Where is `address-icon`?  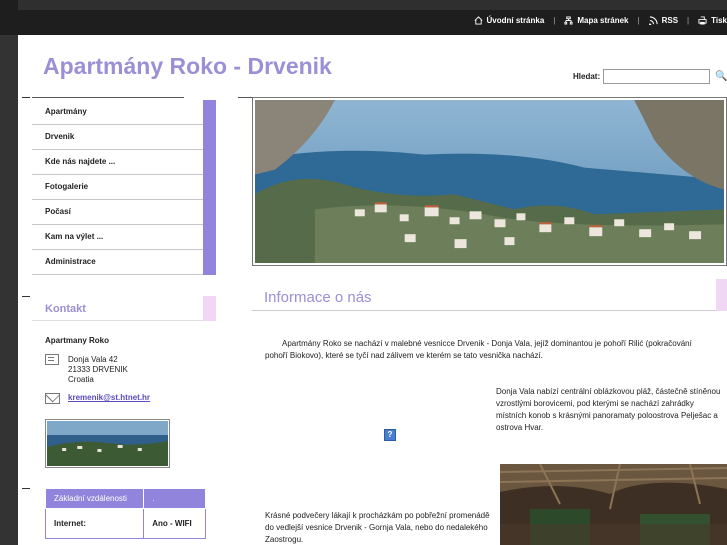
address-icon is located at coordinates (52, 359).